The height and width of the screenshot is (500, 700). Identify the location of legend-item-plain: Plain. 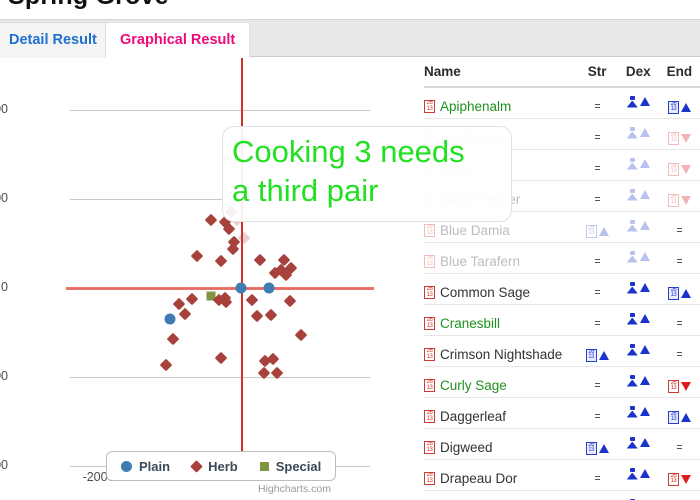
(145, 466).